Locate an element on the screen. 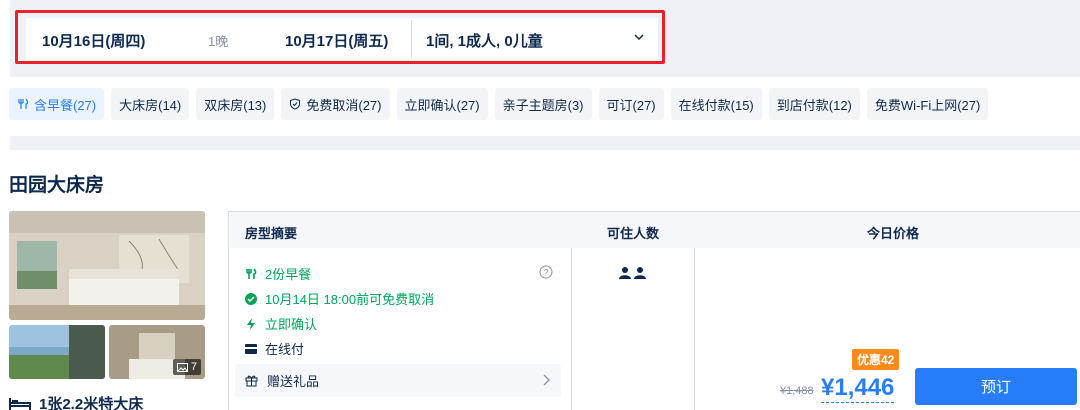 Image resolution: width=1080 pixels, height=410 pixels. room-photo-image is located at coordinates (107, 265).